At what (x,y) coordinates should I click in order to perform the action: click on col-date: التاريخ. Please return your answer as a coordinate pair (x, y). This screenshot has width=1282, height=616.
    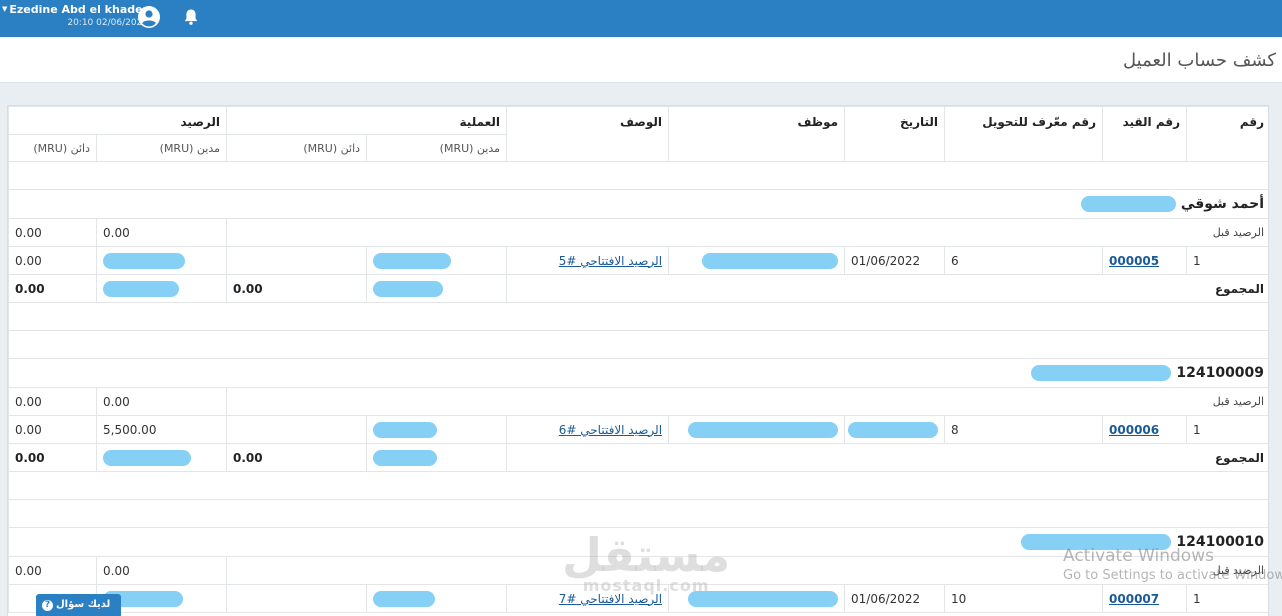
    Looking at the image, I should click on (895, 134).